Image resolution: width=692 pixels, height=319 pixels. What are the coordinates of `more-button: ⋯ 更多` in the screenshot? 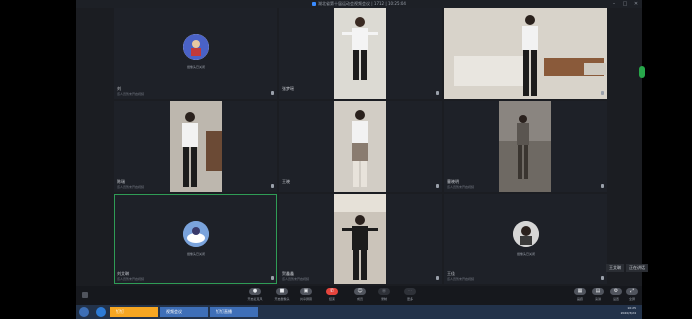 It's located at (410, 297).